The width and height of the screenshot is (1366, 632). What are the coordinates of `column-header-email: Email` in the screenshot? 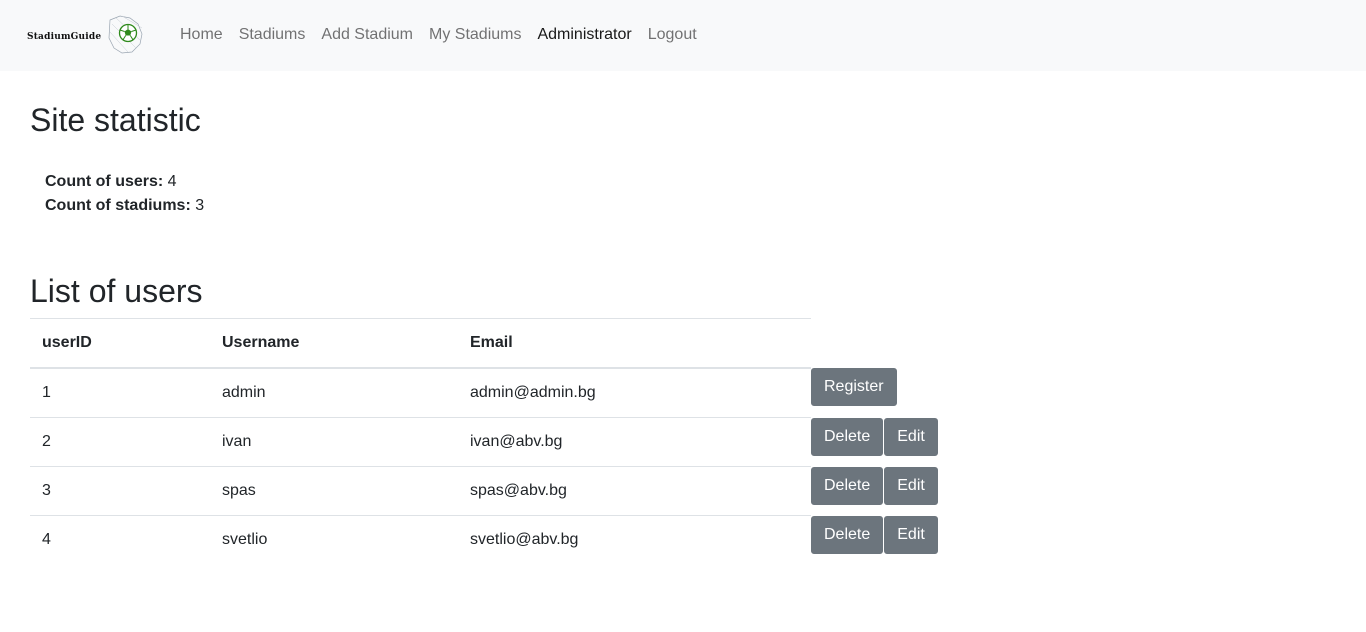 It's located at (634, 343).